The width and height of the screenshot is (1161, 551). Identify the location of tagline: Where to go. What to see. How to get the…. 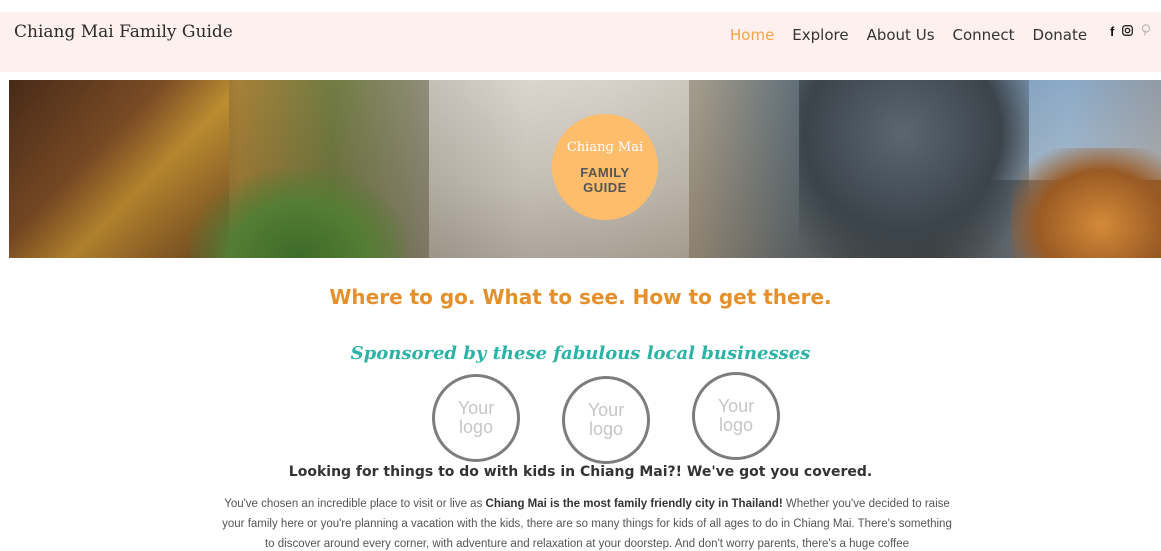
(580, 297).